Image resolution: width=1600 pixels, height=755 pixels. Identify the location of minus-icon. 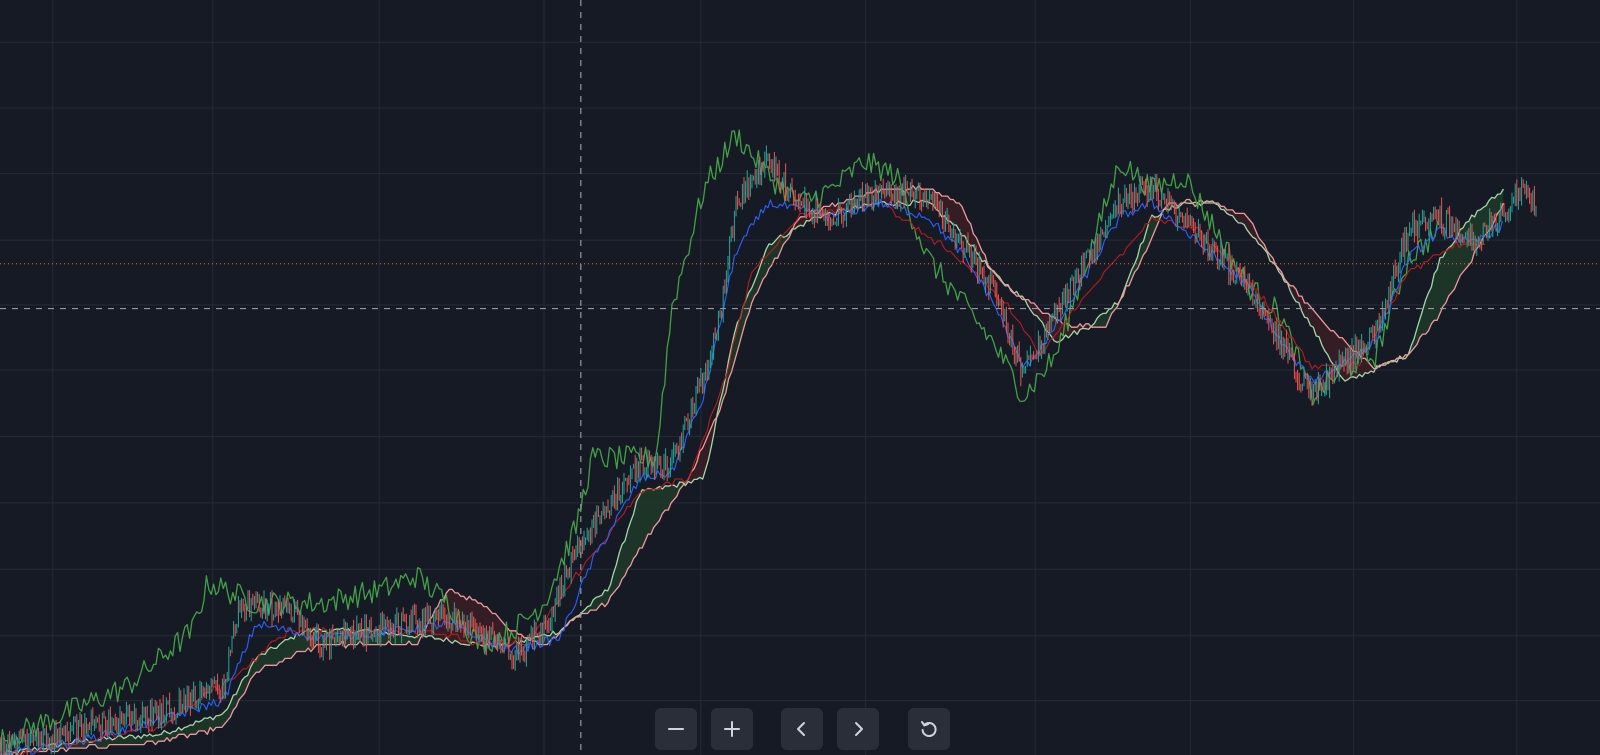
(676, 729).